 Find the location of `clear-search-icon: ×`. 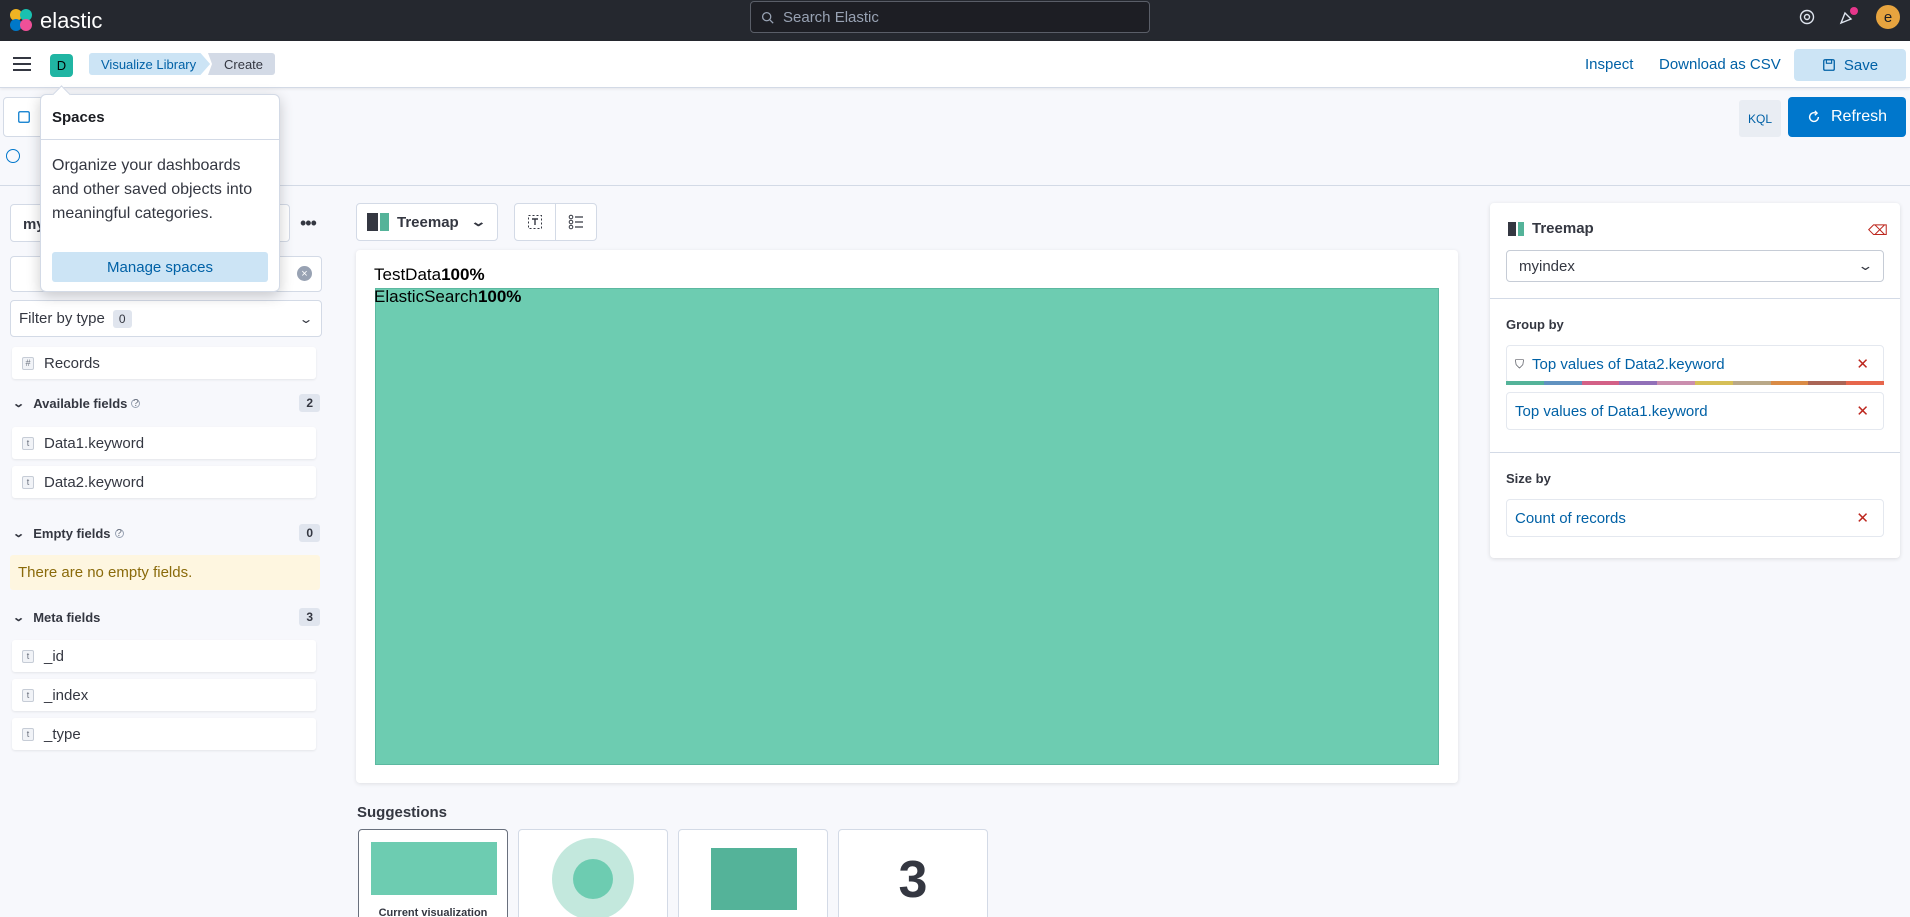

clear-search-icon: × is located at coordinates (304, 273).